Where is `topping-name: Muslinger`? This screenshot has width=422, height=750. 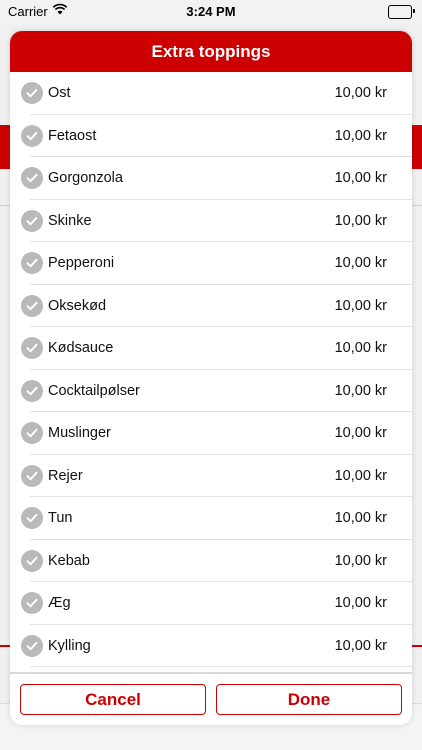
topping-name: Muslinger is located at coordinates (79, 433).